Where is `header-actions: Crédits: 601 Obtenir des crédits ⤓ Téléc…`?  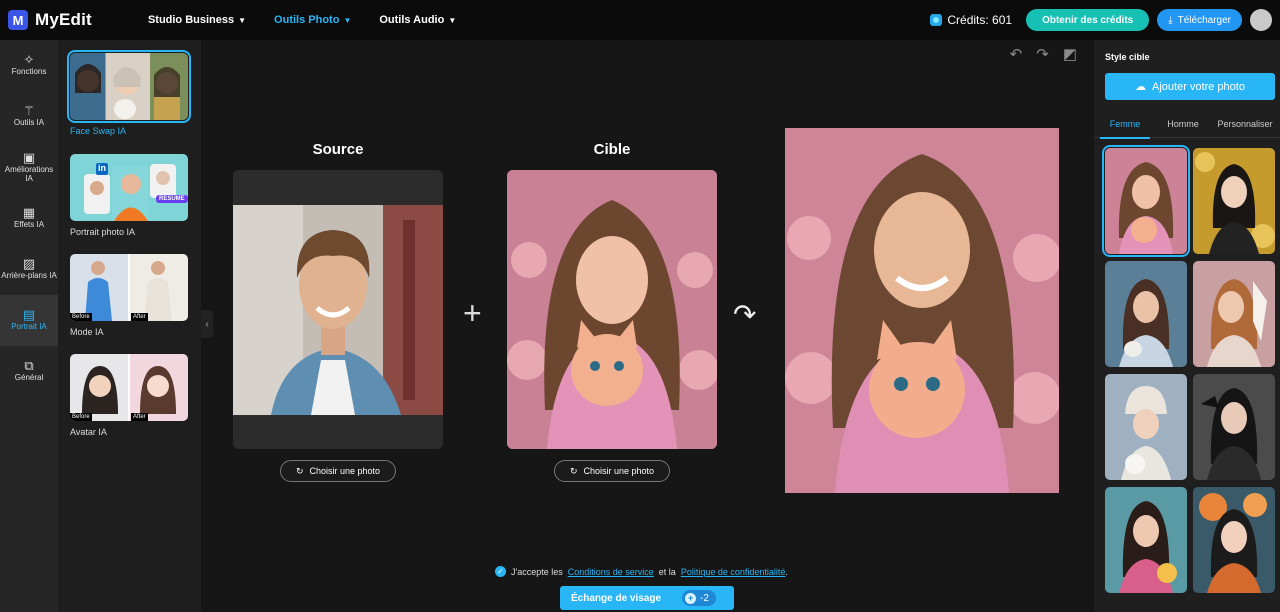
header-actions: Crédits: 601 Obtenir des crédits ⤓ Téléc… is located at coordinates (1101, 20).